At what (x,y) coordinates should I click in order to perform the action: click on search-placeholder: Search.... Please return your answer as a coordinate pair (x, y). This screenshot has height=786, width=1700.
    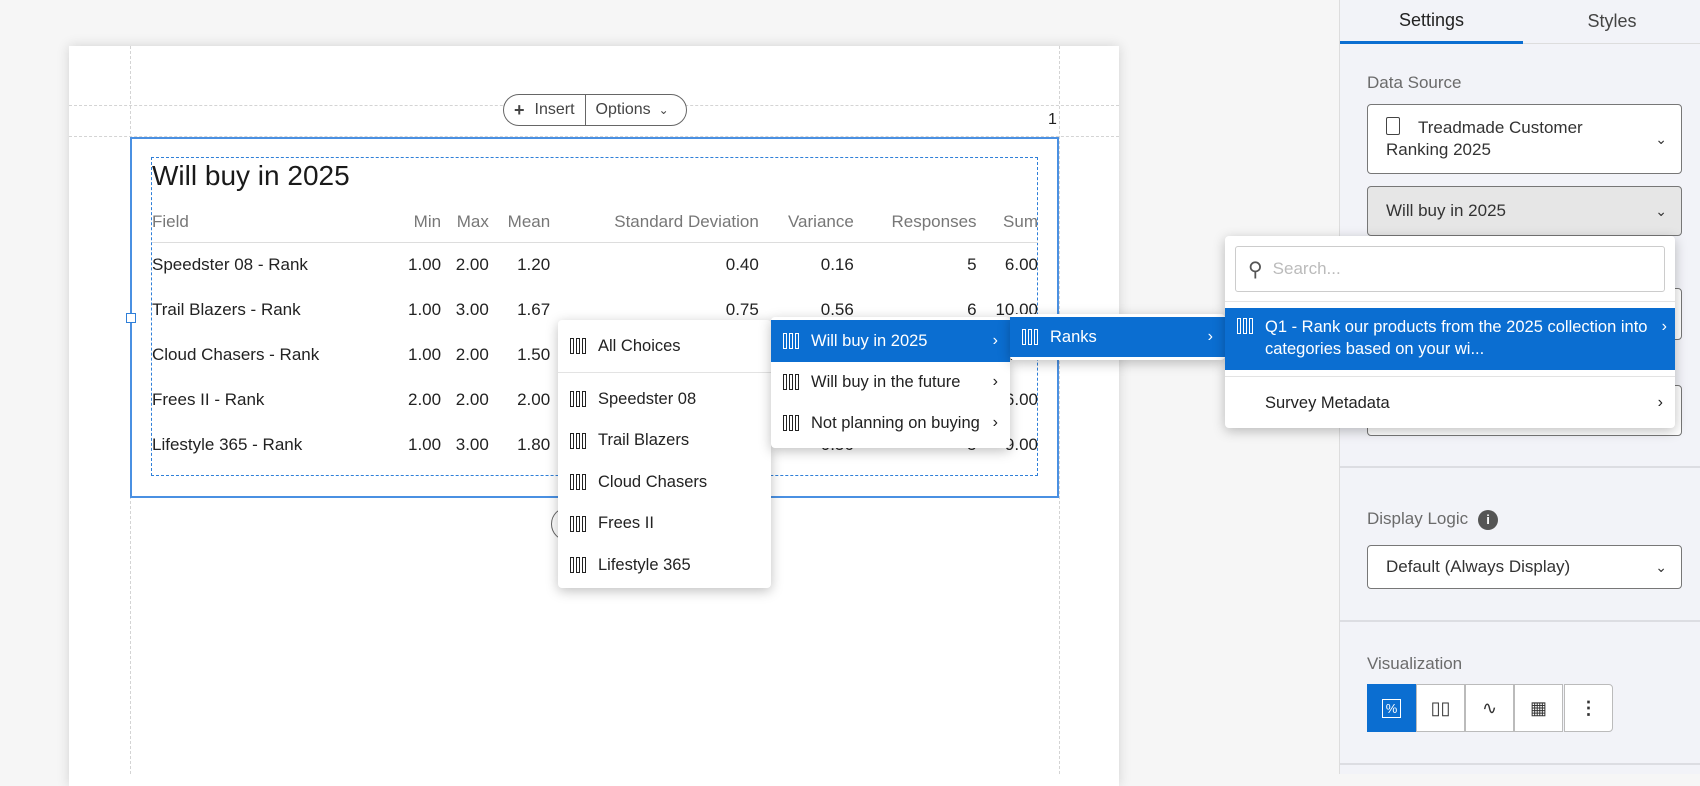
    Looking at the image, I should click on (1306, 268).